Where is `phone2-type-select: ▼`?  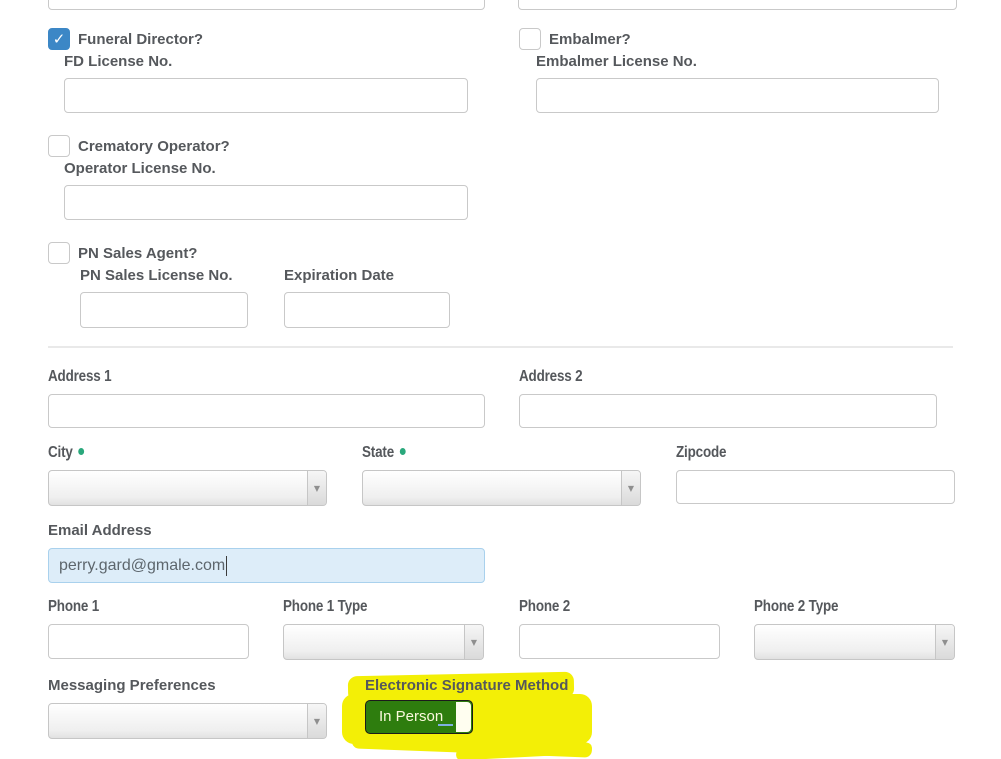
phone2-type-select: ▼ is located at coordinates (854, 642).